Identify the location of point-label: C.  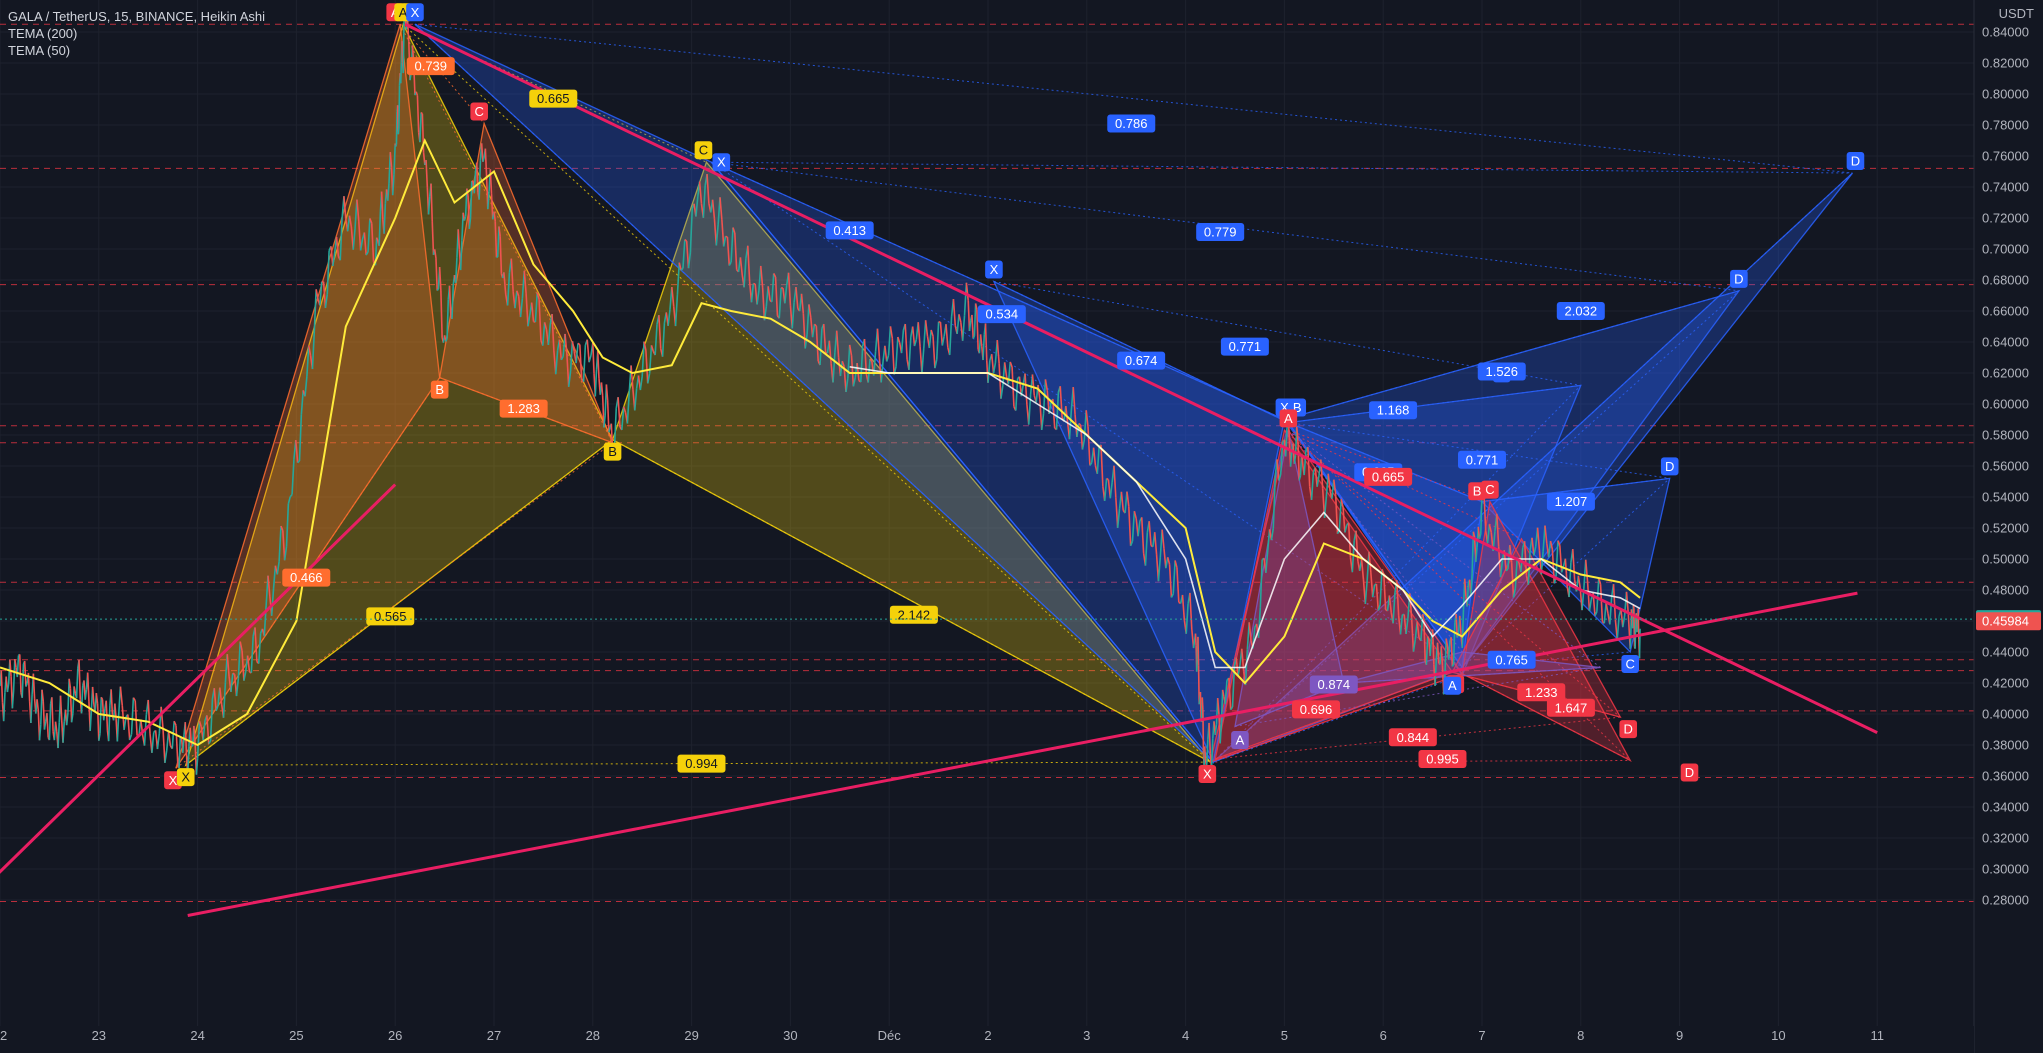
(703, 150).